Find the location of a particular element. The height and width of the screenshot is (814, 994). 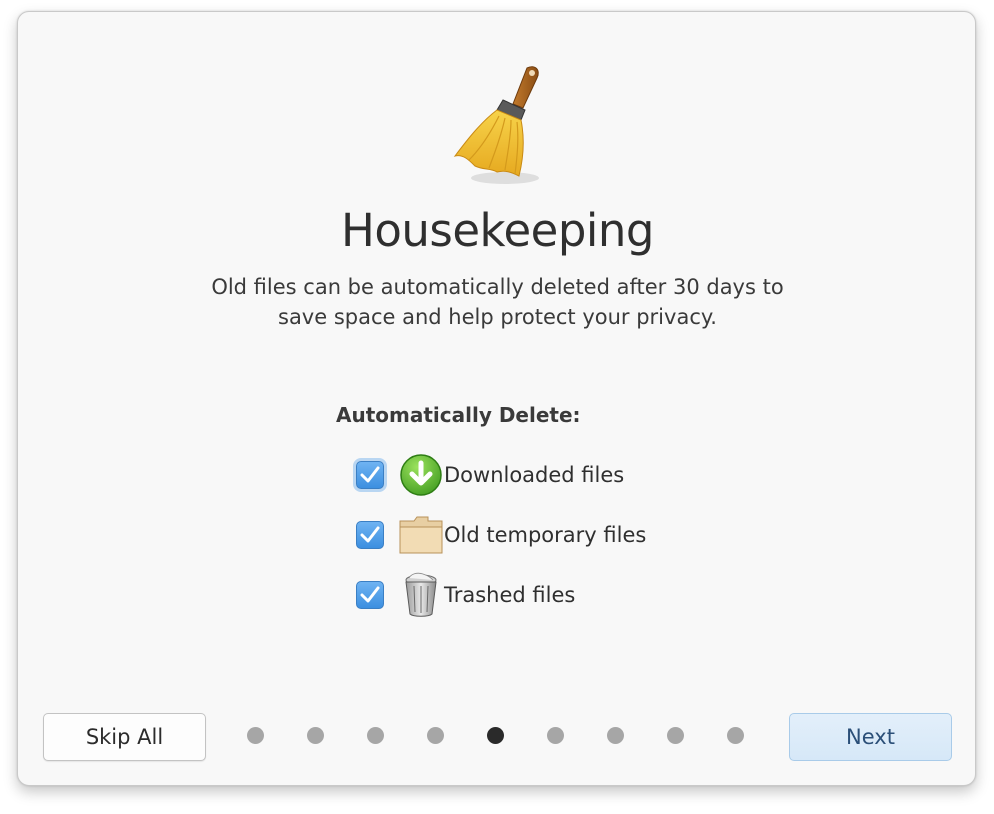

options-heading: Automatically Delete: is located at coordinates (458, 415).